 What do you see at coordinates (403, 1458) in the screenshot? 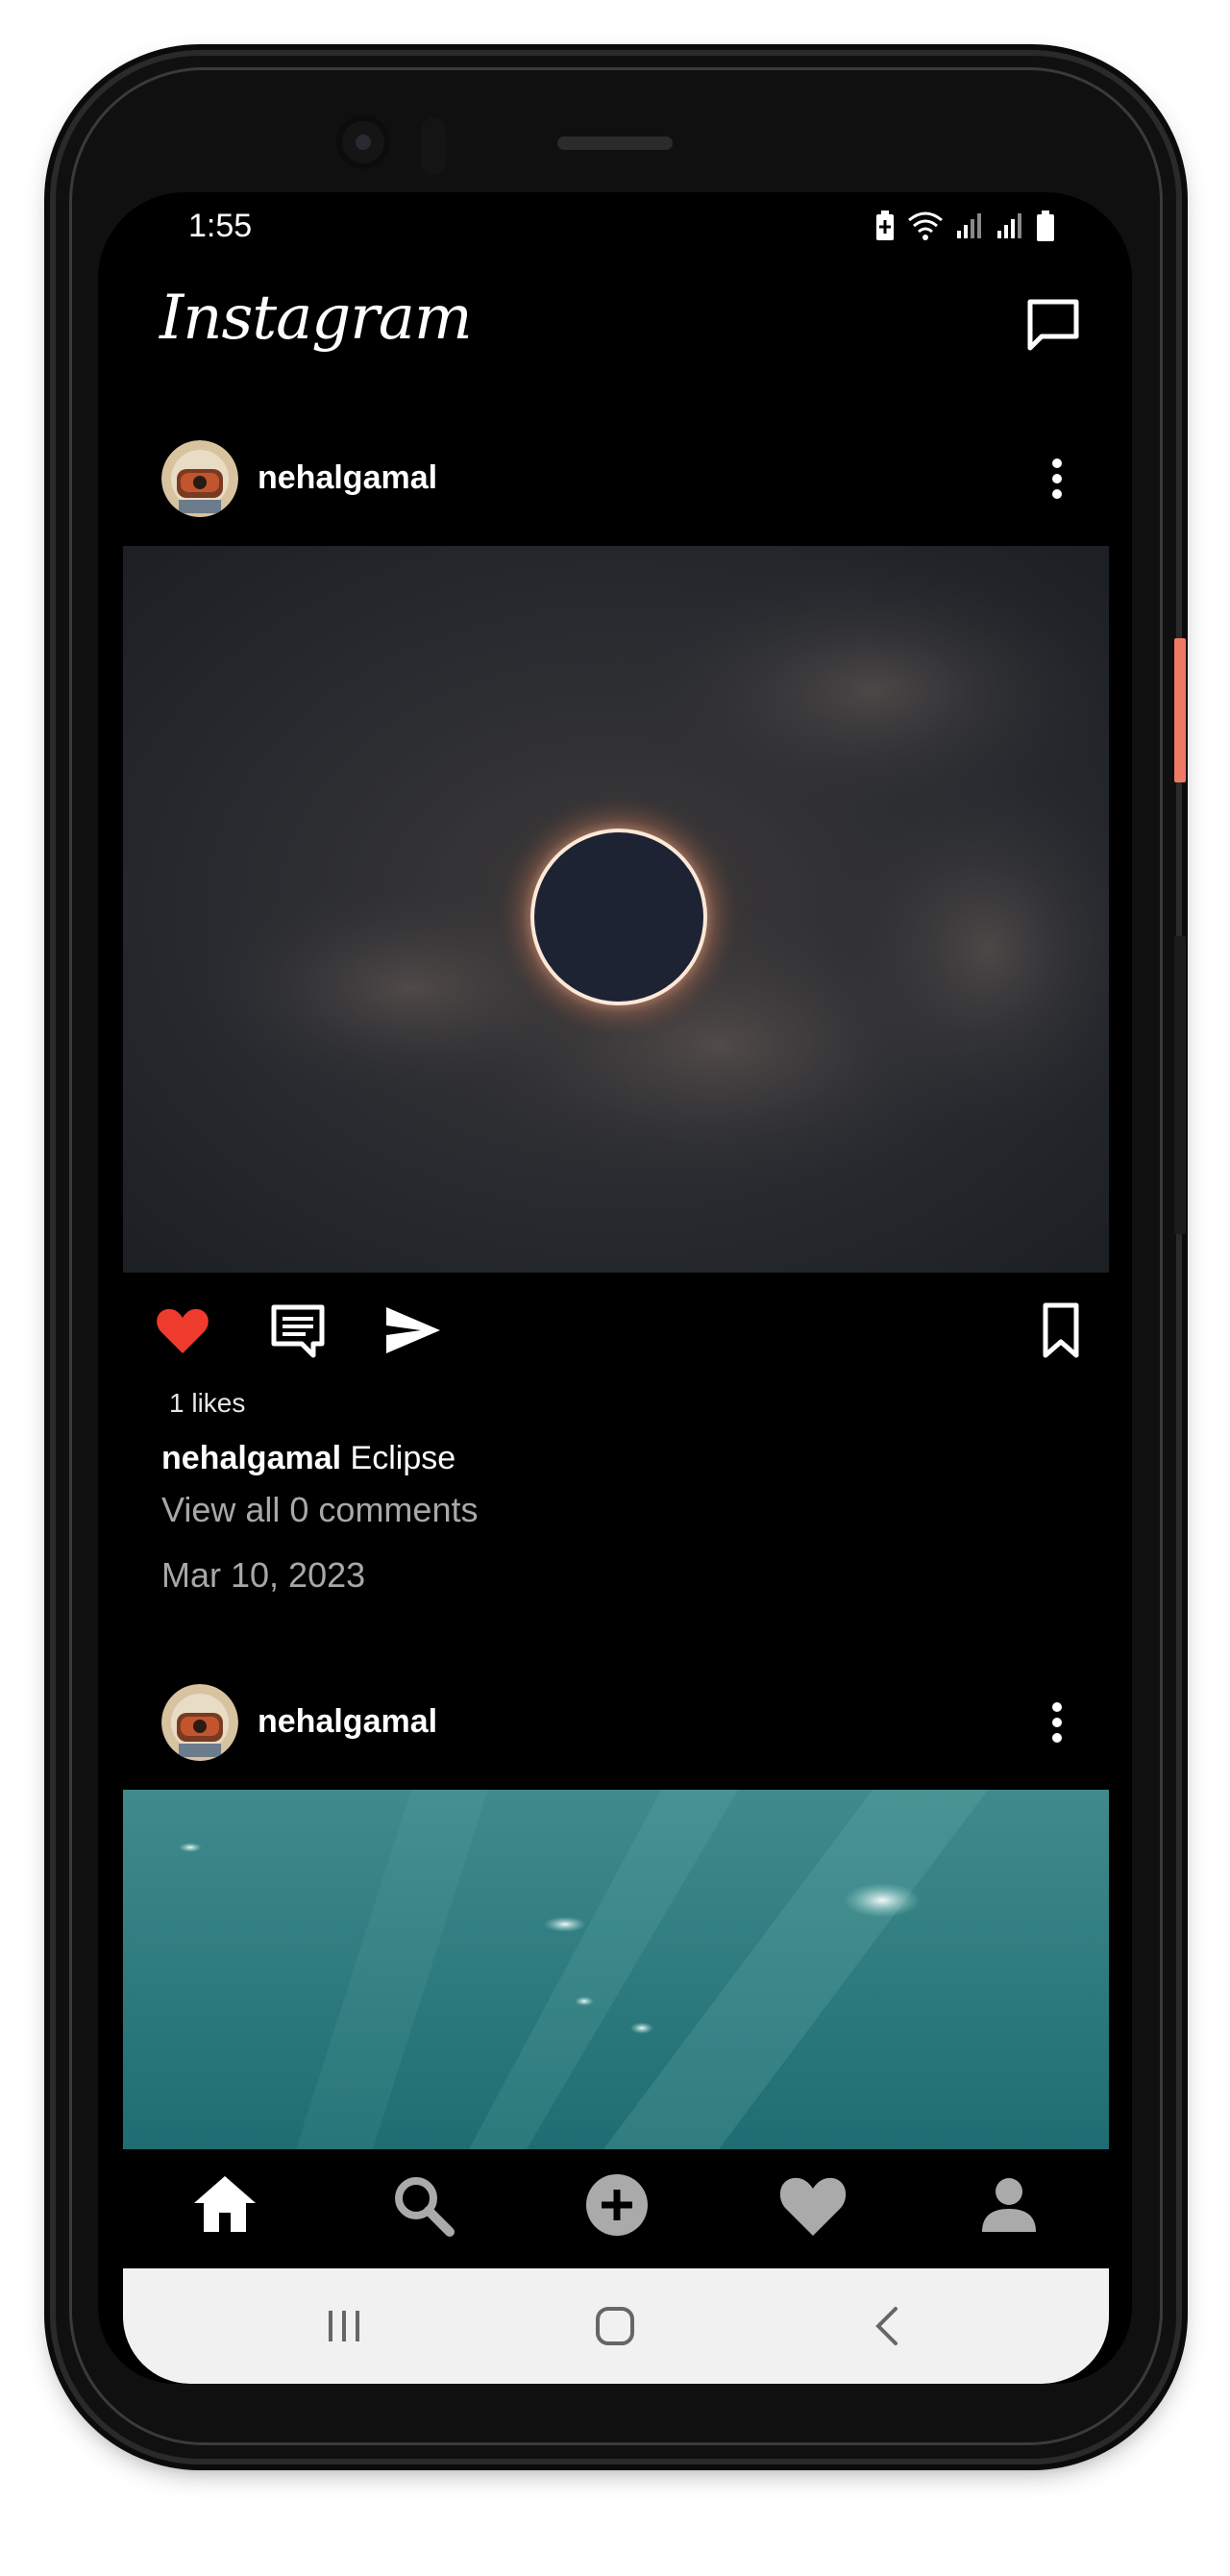
I see `caption-text: Eclipse` at bounding box center [403, 1458].